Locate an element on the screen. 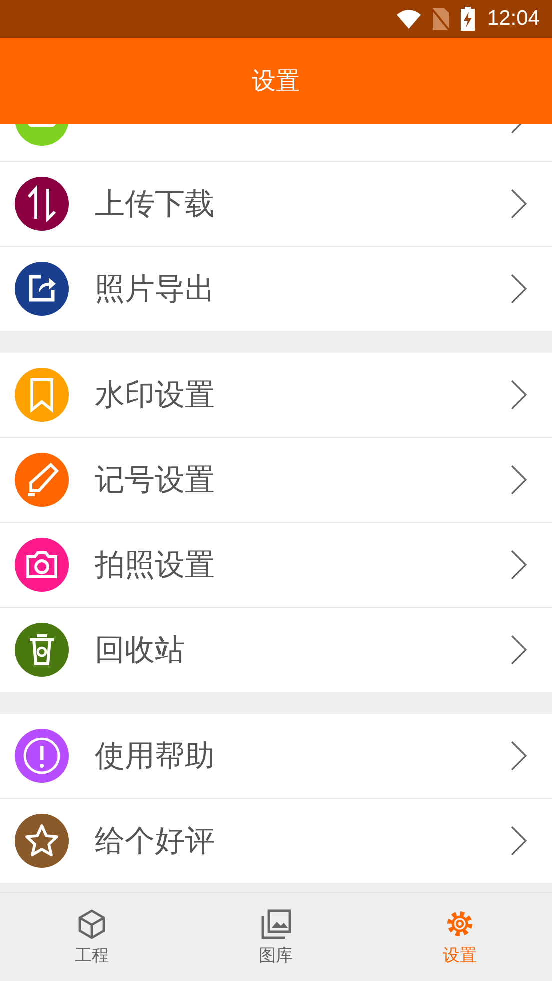  settings-row: 使用帮助 is located at coordinates (276, 756).